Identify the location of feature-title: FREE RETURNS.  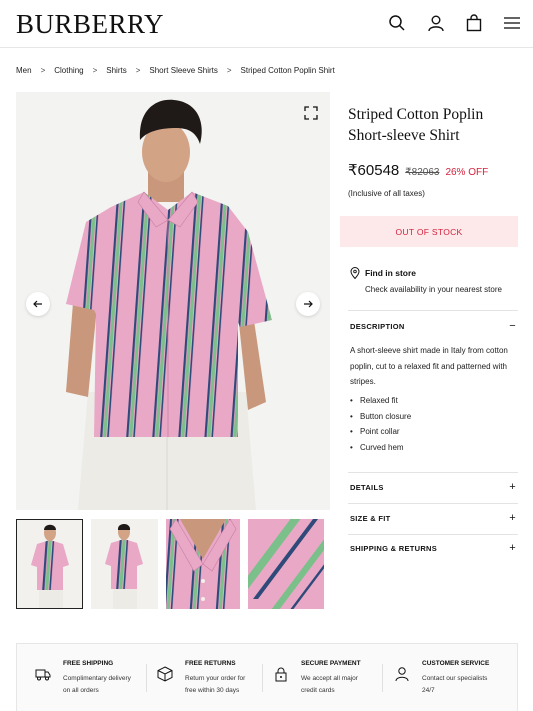
(210, 663).